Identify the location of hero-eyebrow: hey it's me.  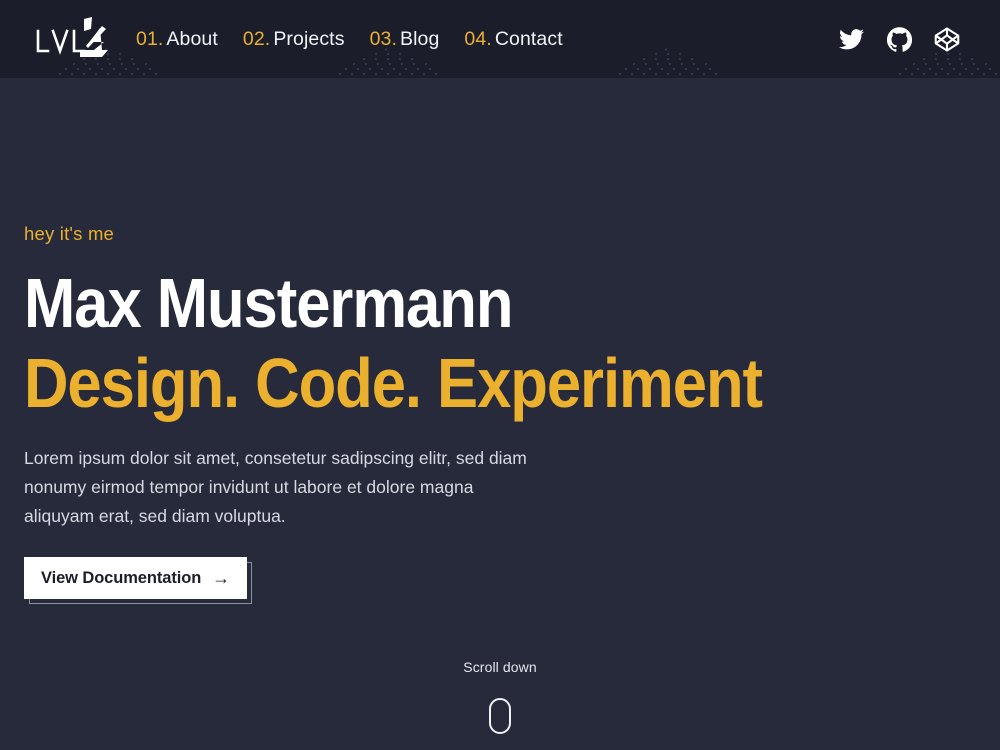
(69, 233).